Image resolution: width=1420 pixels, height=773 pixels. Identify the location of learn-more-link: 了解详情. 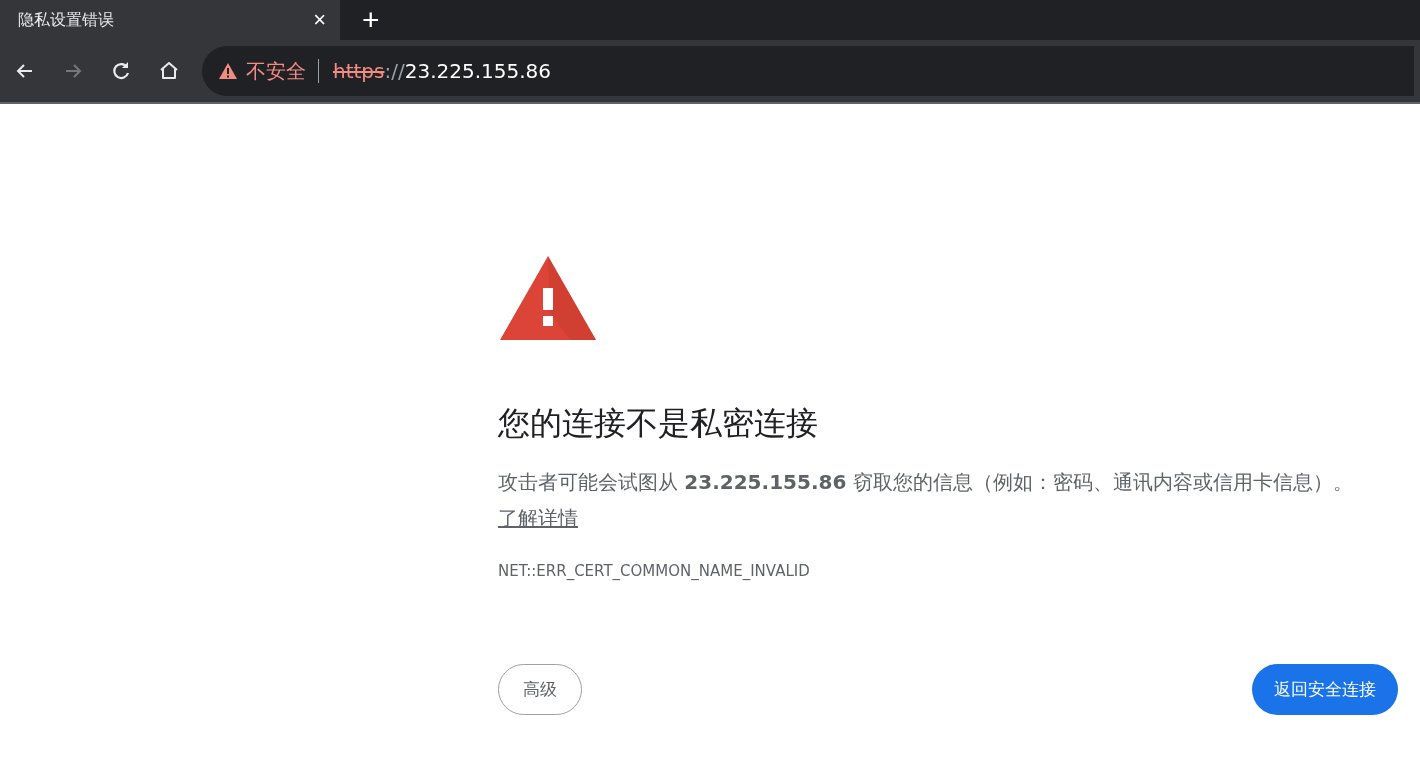
(538, 518).